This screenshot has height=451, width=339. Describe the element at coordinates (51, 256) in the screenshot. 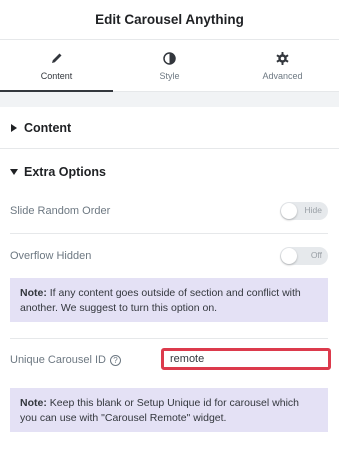

I see `overflow-hidden-label: Overflow Hidden` at that location.